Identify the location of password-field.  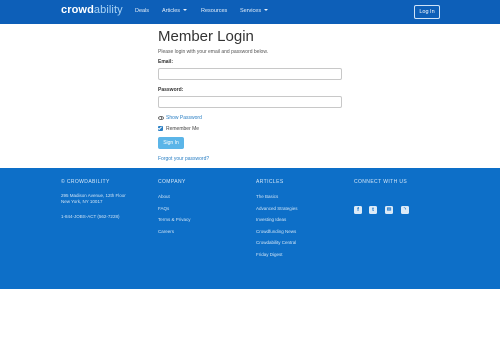
(250, 102).